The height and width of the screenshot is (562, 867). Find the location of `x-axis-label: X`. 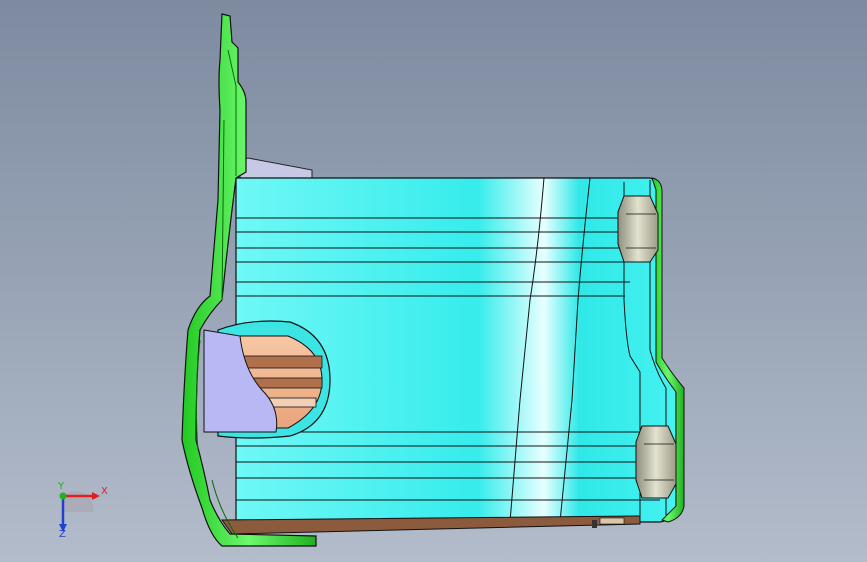

x-axis-label: X is located at coordinates (104, 491).